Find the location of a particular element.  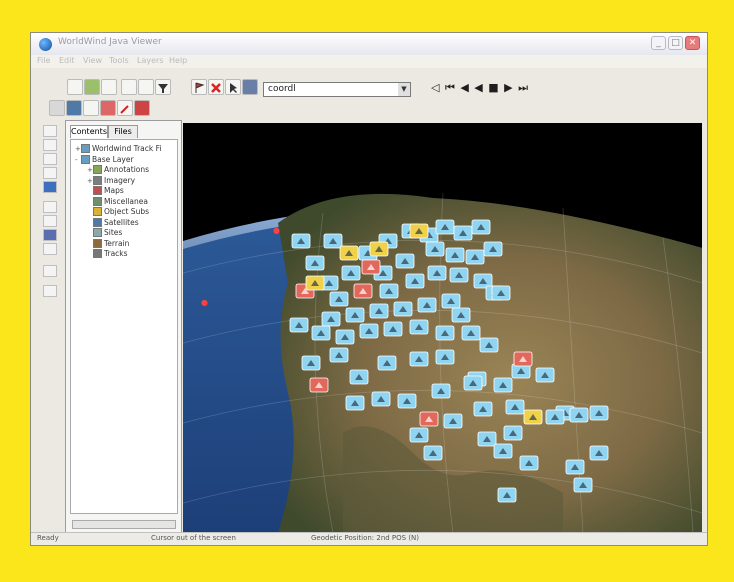

globe-tool-button is located at coordinates (50, 187).